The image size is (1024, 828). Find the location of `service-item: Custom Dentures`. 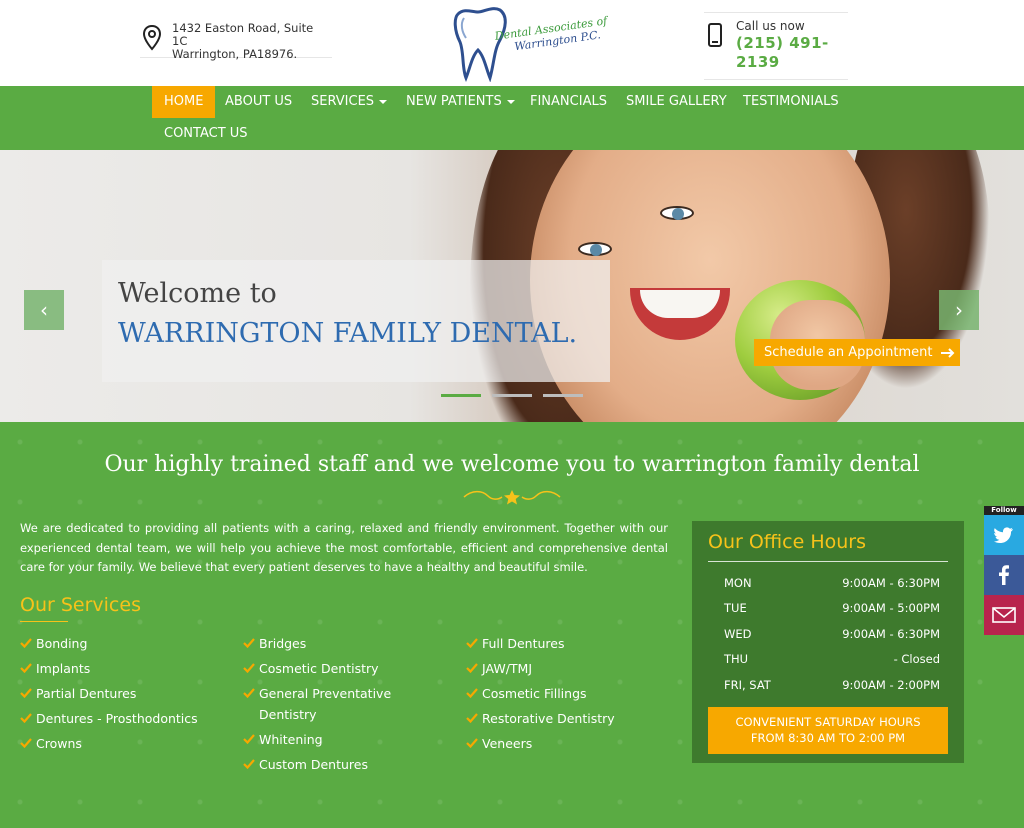

service-item: Custom Dentures is located at coordinates (333, 765).